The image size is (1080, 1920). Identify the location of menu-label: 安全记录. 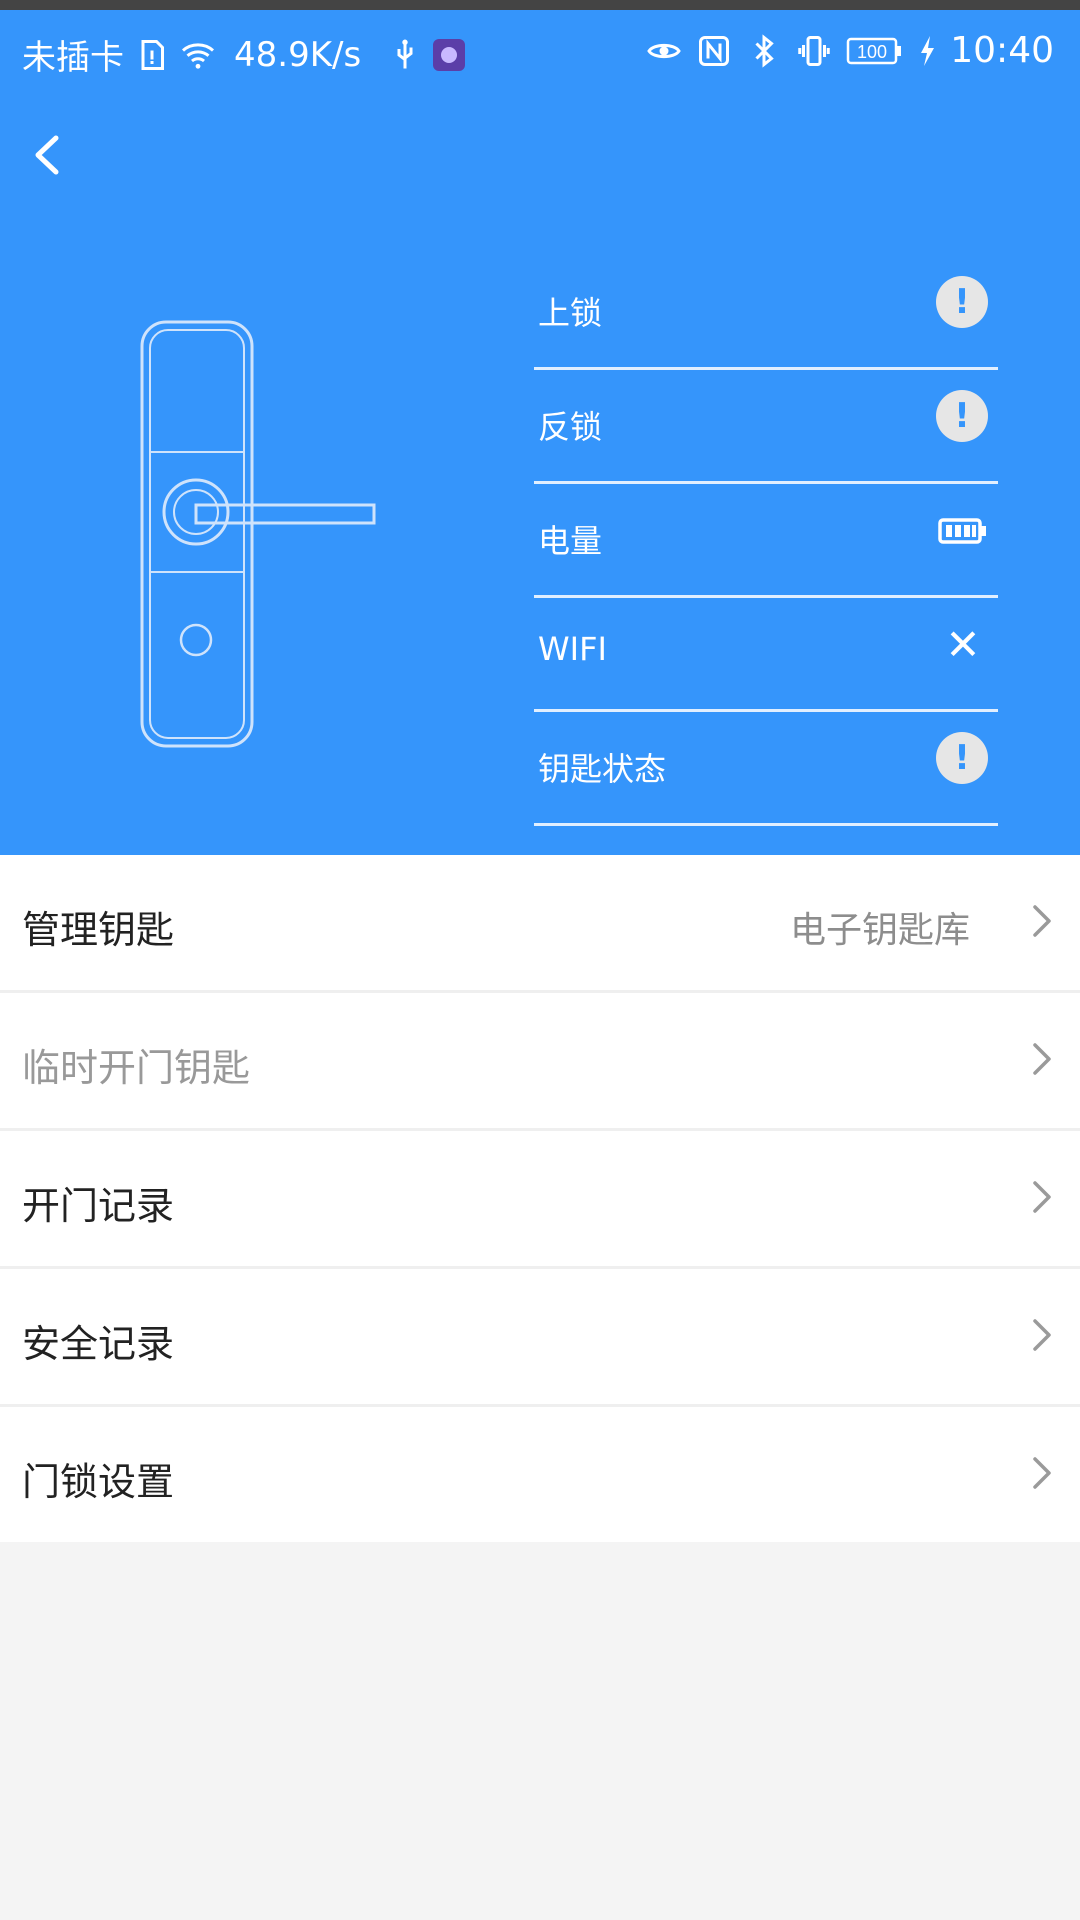
(98, 1344).